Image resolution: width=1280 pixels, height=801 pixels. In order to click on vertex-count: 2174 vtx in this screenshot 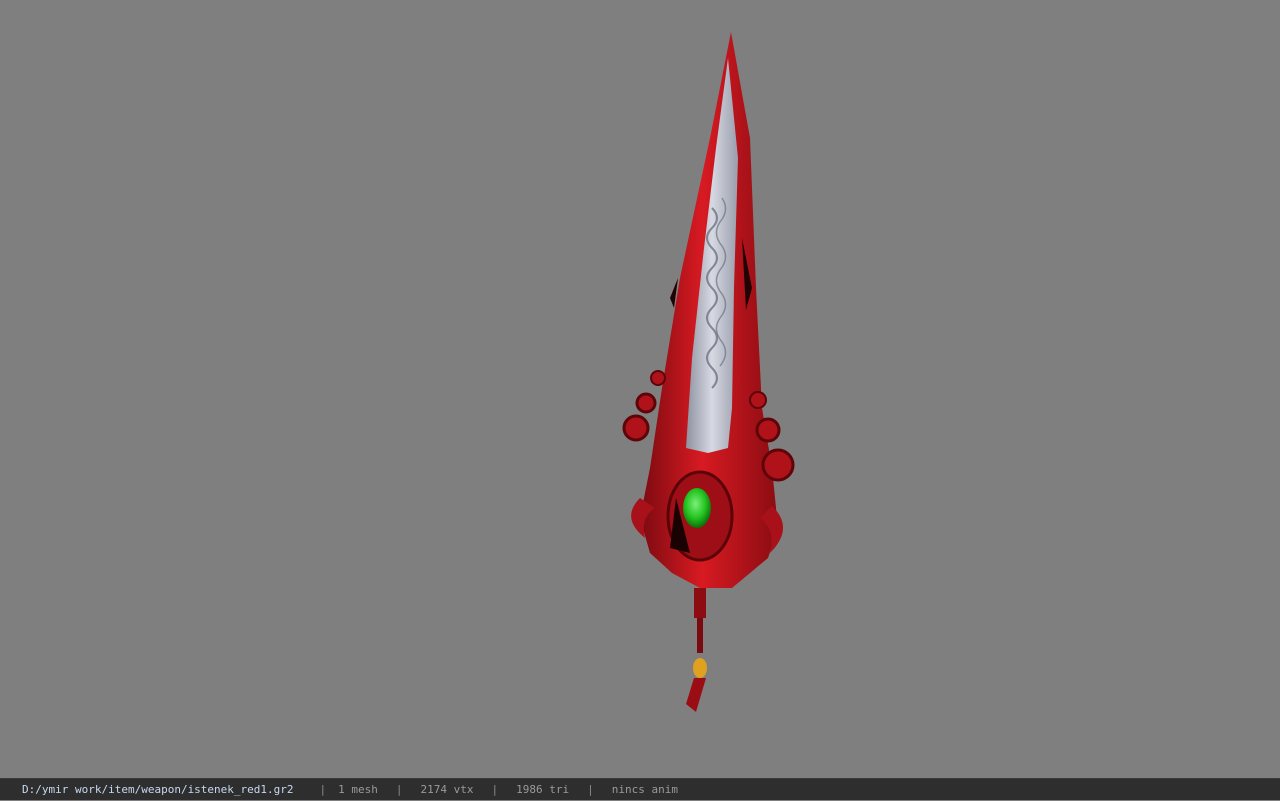, I will do `click(447, 789)`.